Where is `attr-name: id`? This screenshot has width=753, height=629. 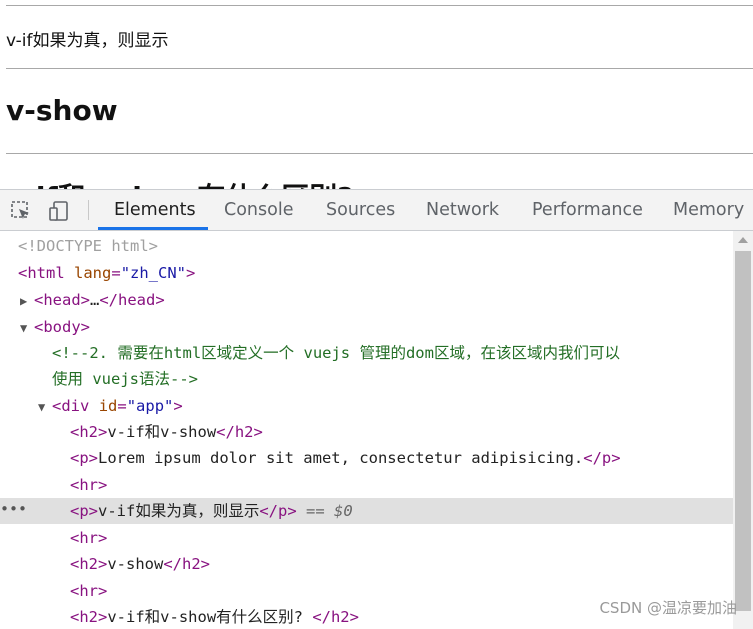 attr-name: id is located at coordinates (108, 406).